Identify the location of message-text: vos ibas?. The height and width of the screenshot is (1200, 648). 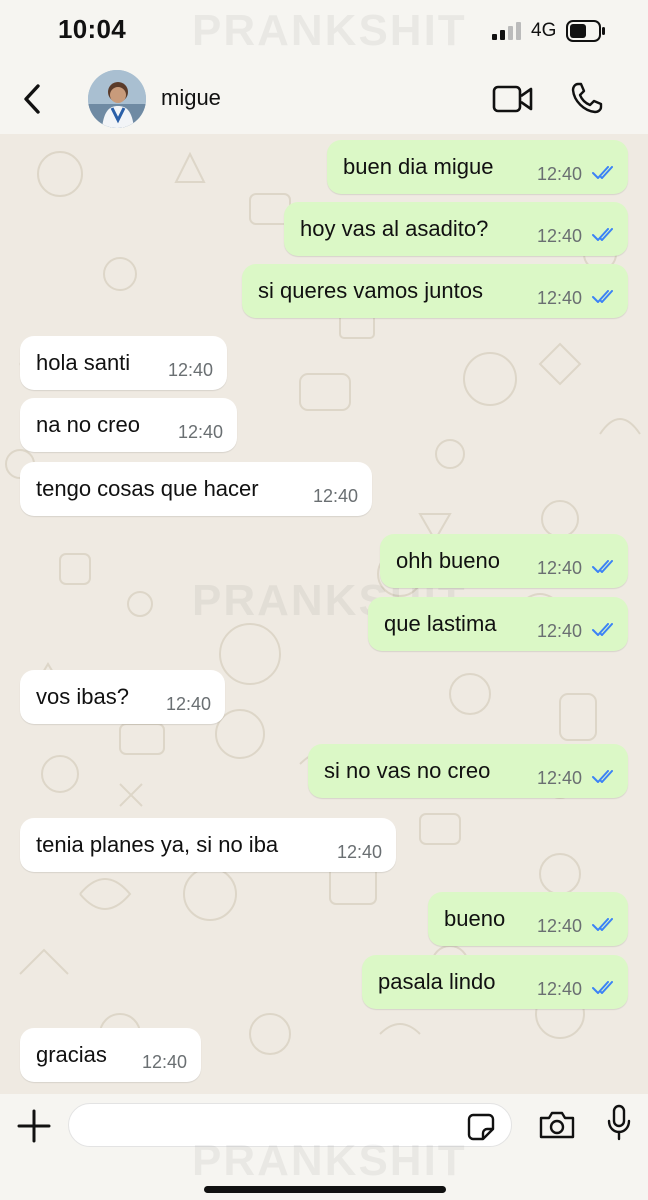
(82, 696).